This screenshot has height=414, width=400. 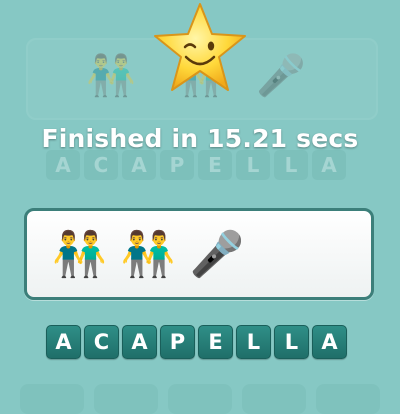 I want to click on ghost-tile: P, so click(x=177, y=165).